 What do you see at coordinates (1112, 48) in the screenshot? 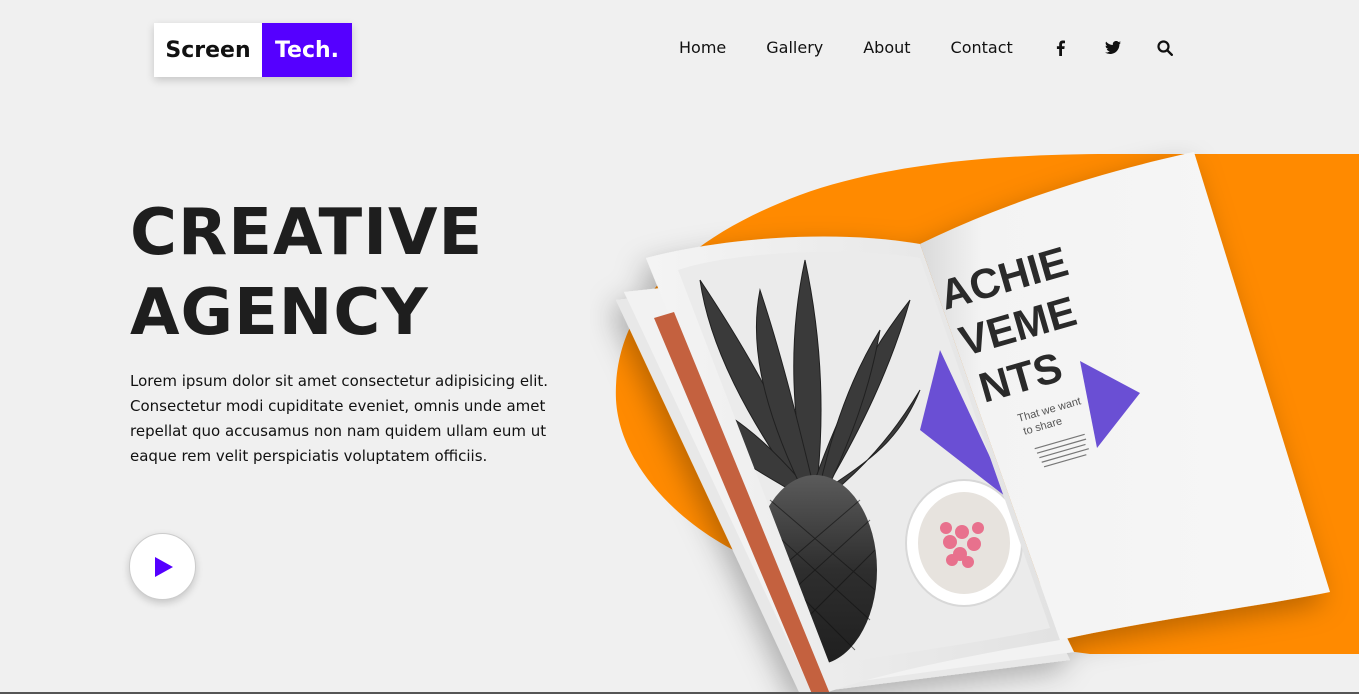
I see `twitter-icon` at bounding box center [1112, 48].